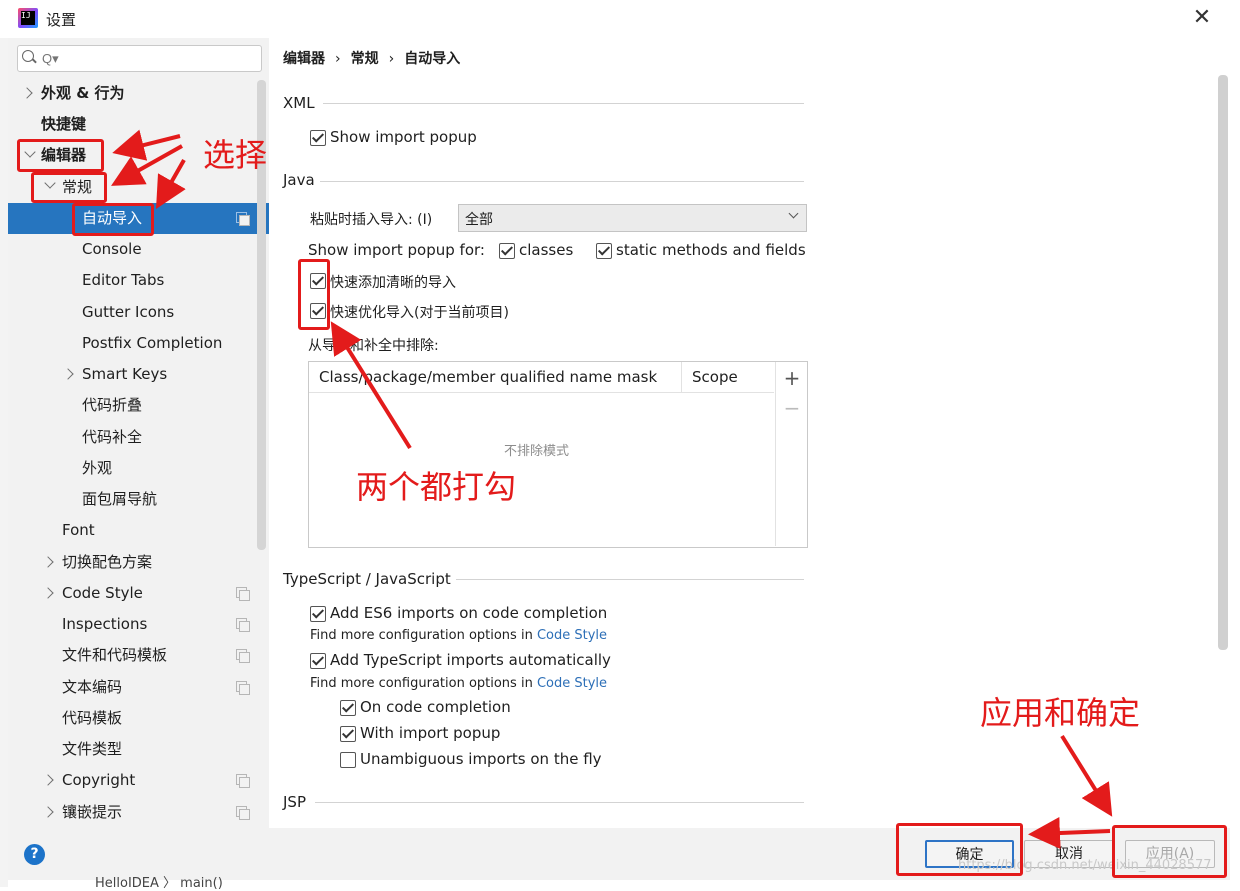 Image resolution: width=1240 pixels, height=891 pixels. What do you see at coordinates (171, 184) in the screenshot?
I see `arrow-to-auto-import` at bounding box center [171, 184].